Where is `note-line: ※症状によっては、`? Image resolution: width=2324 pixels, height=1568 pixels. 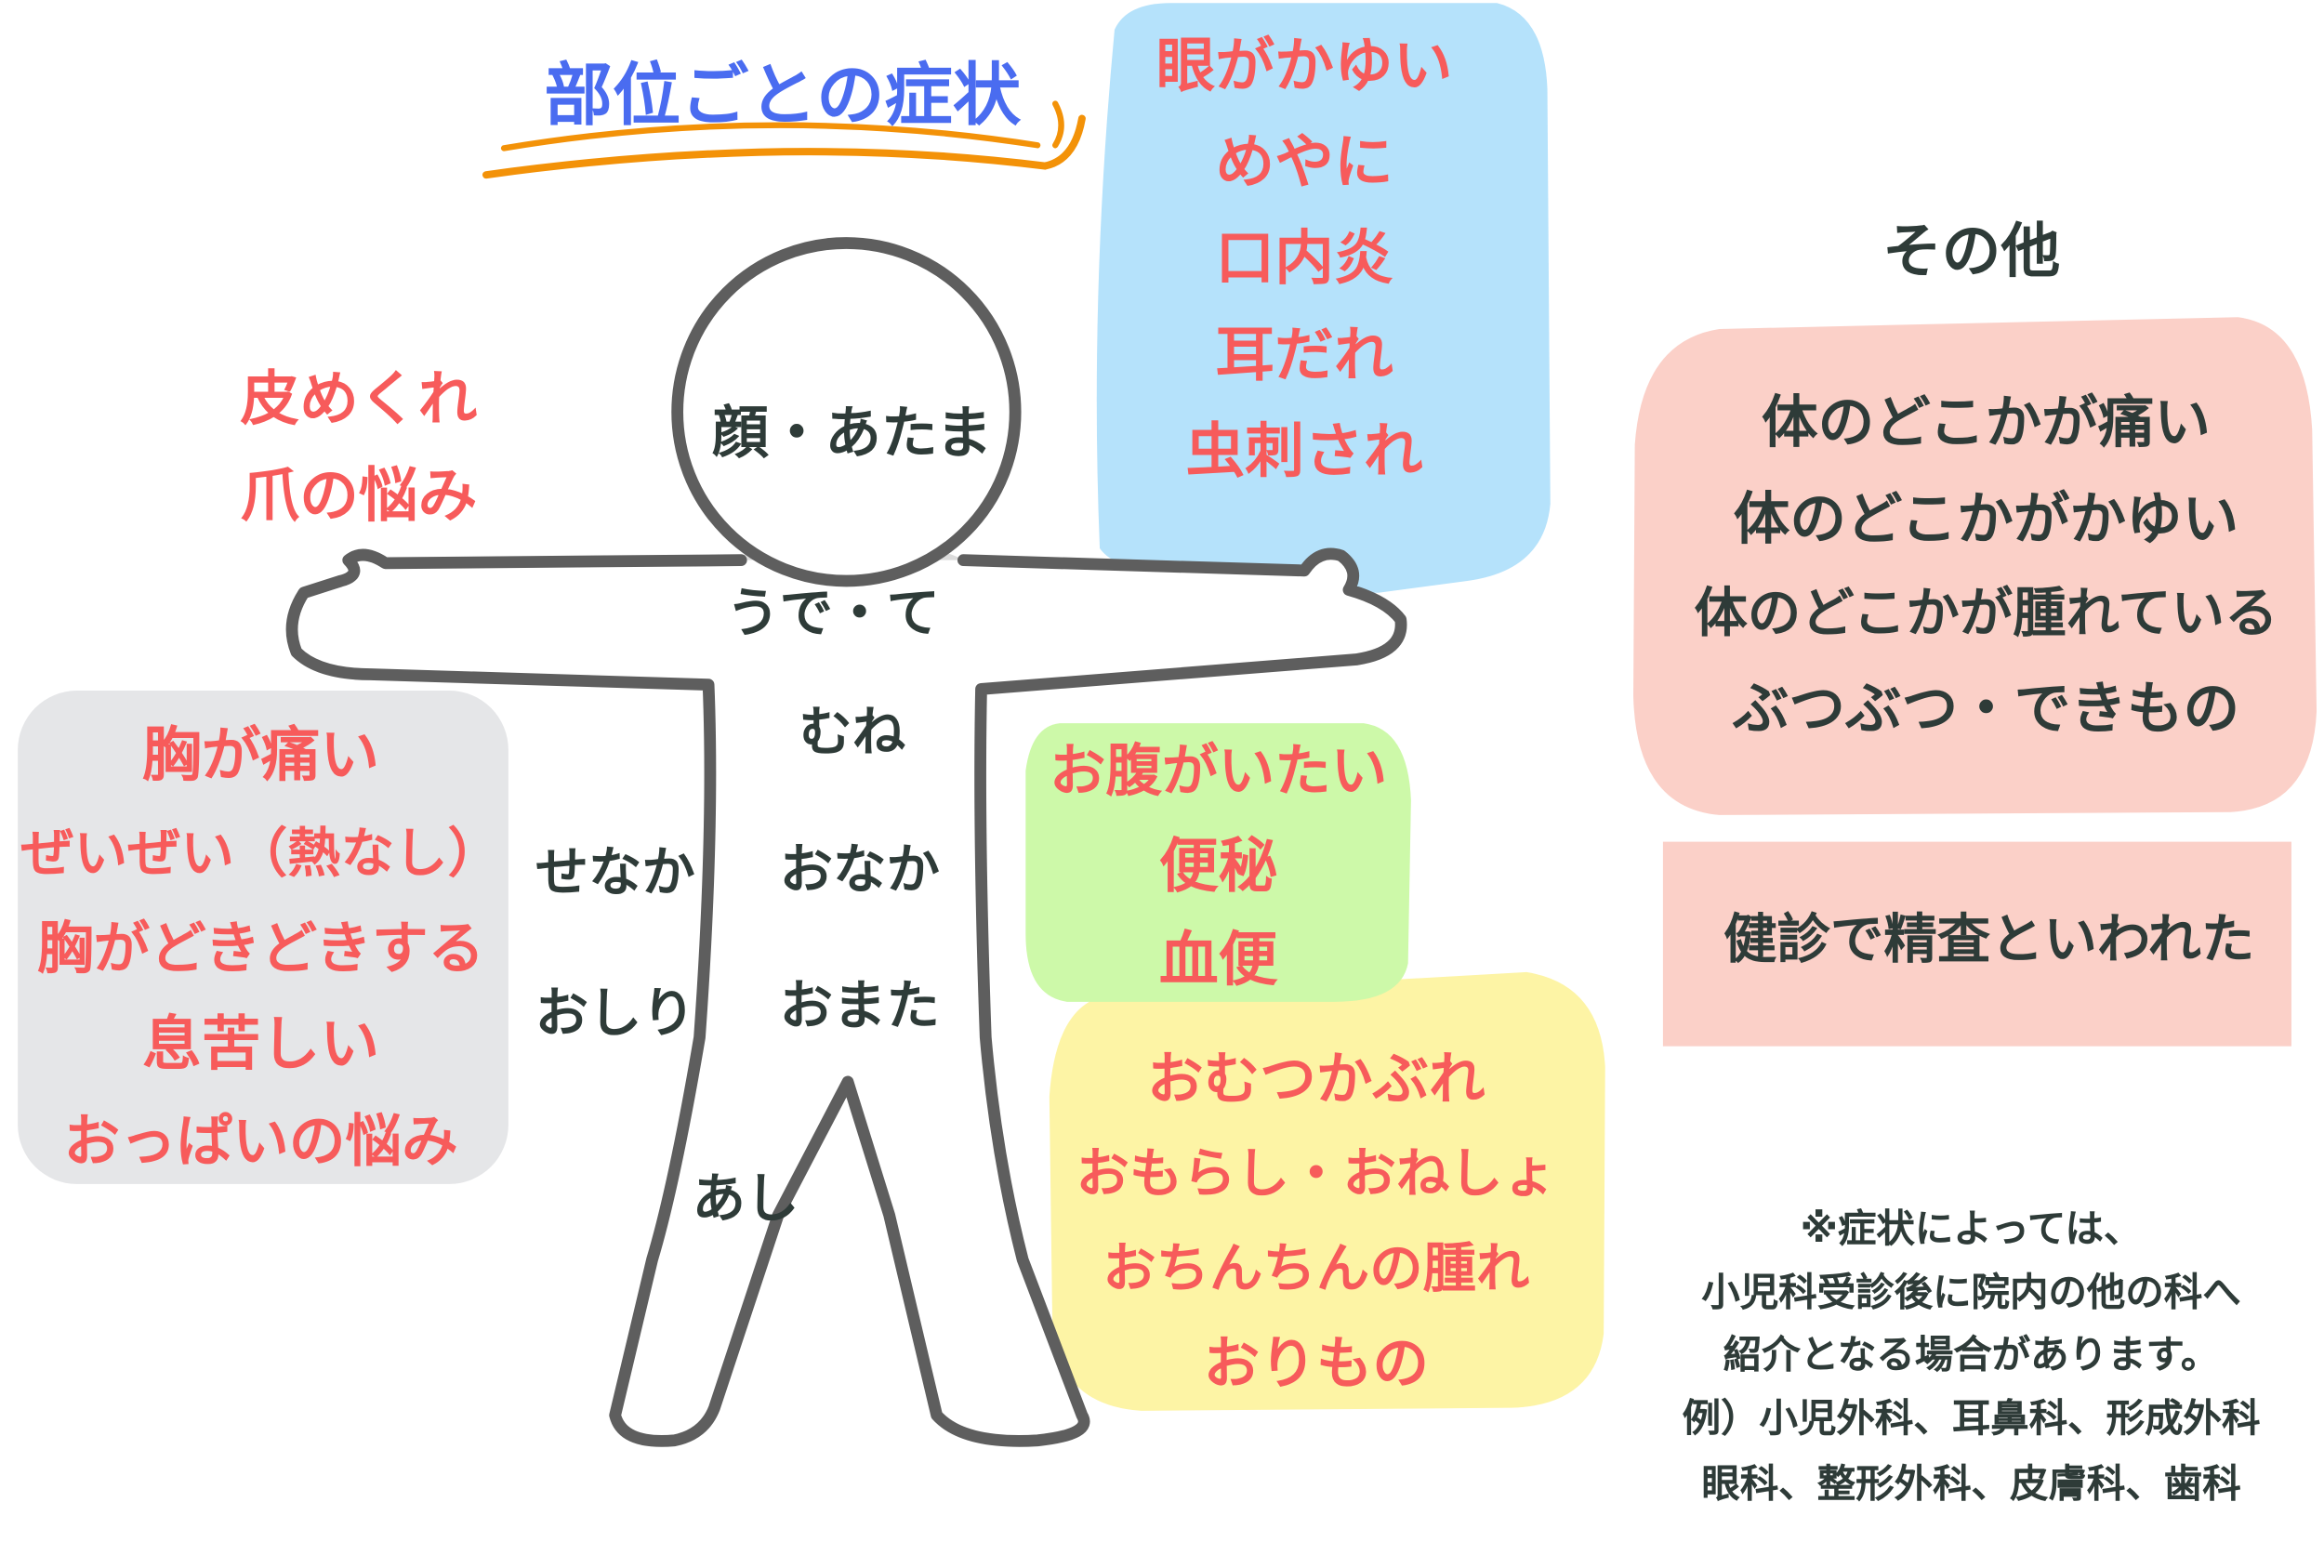 note-line: ※症状によっては、 is located at coordinates (1971, 1230).